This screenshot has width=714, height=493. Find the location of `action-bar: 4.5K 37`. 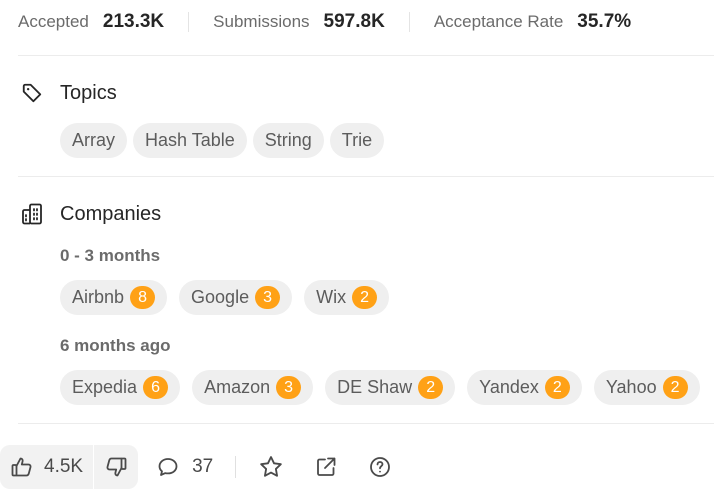

action-bar: 4.5K 37 is located at coordinates (196, 467).